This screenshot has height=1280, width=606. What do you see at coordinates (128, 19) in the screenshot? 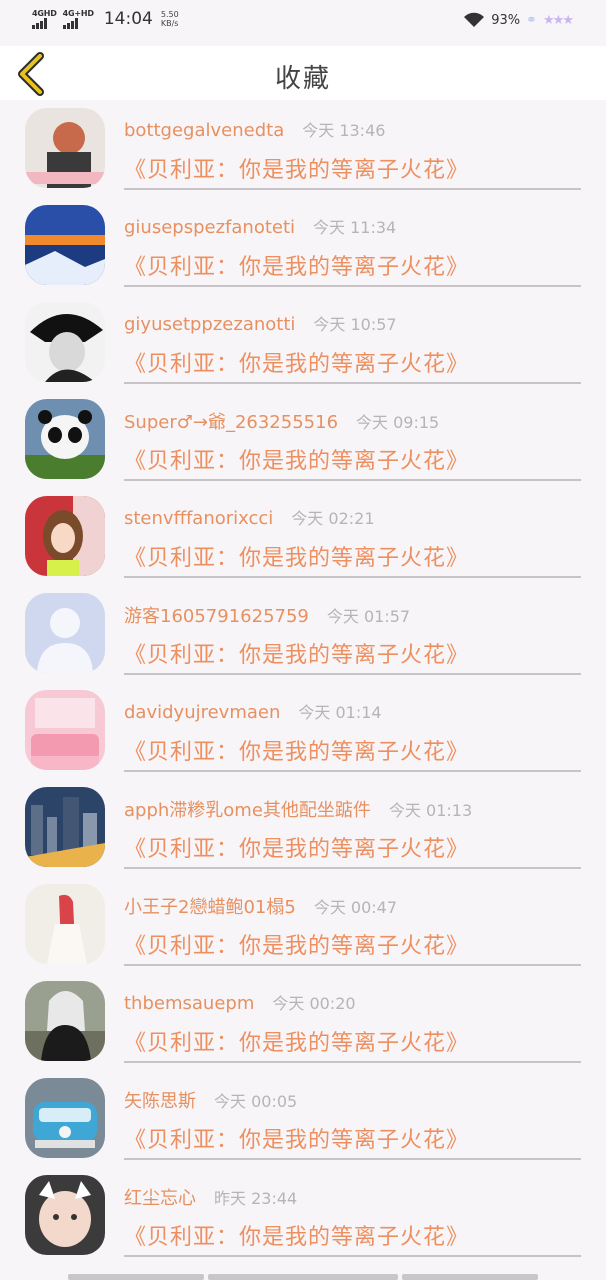
I see `clock: 14:04` at bounding box center [128, 19].